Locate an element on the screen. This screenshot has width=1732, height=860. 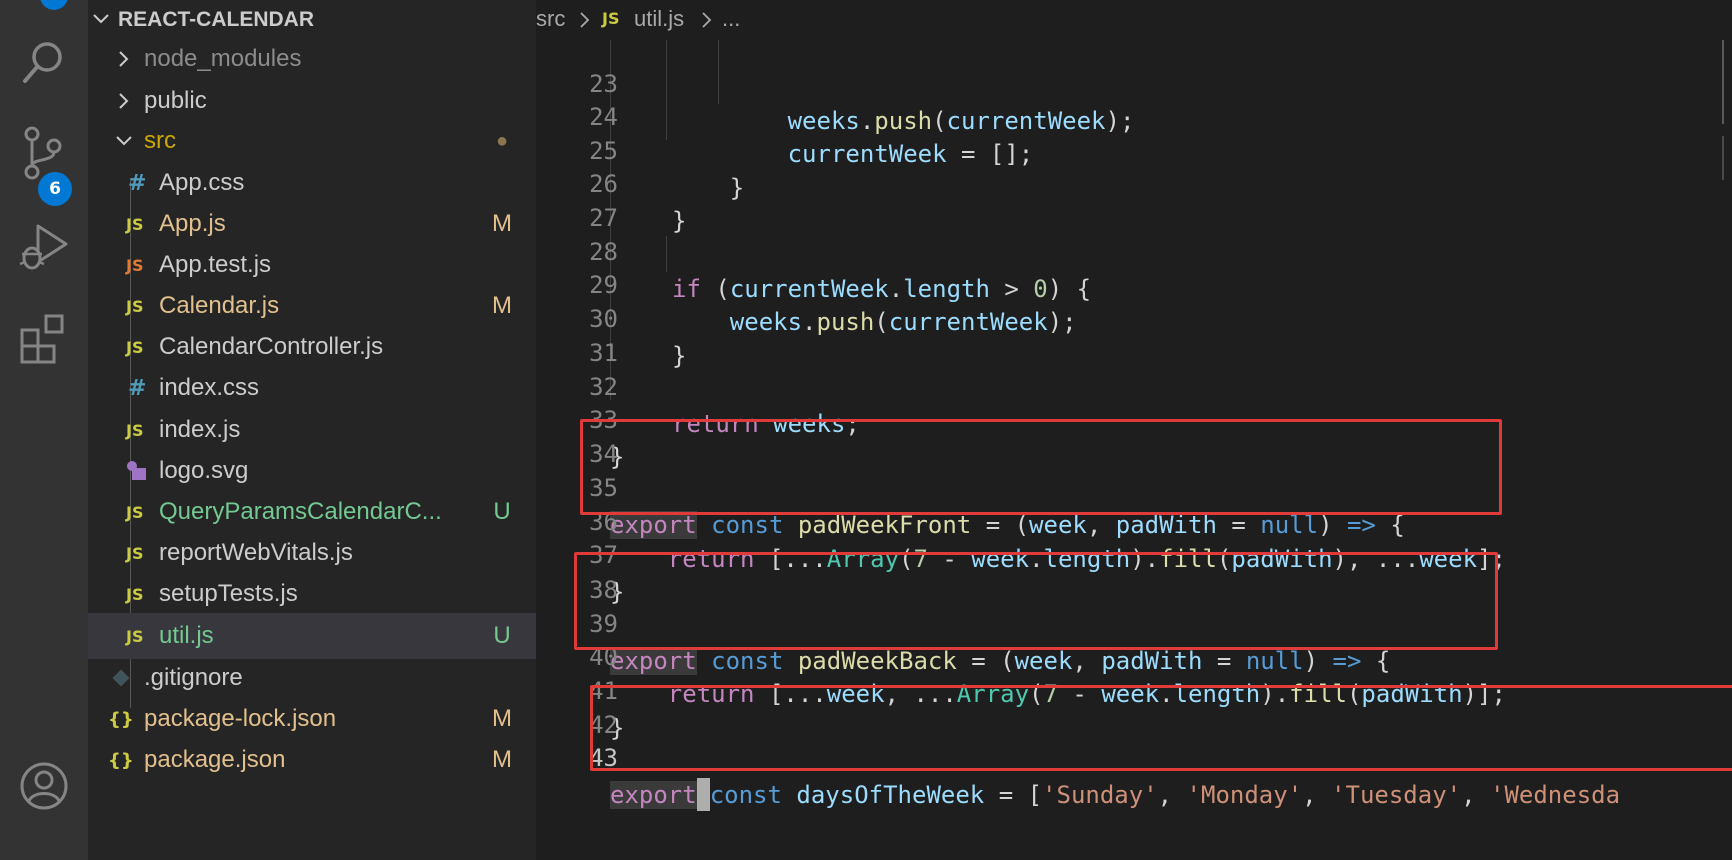
code-line: 23 weeks.push(currentWeek); is located at coordinates (1134, 82).